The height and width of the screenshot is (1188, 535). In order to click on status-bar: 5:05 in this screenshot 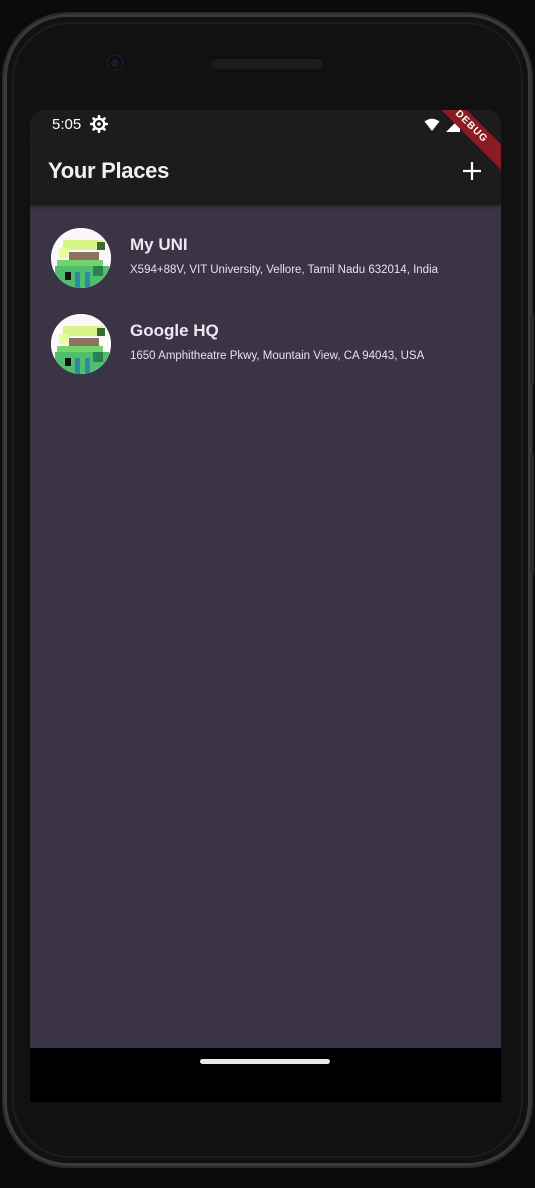, I will do `click(265, 125)`.